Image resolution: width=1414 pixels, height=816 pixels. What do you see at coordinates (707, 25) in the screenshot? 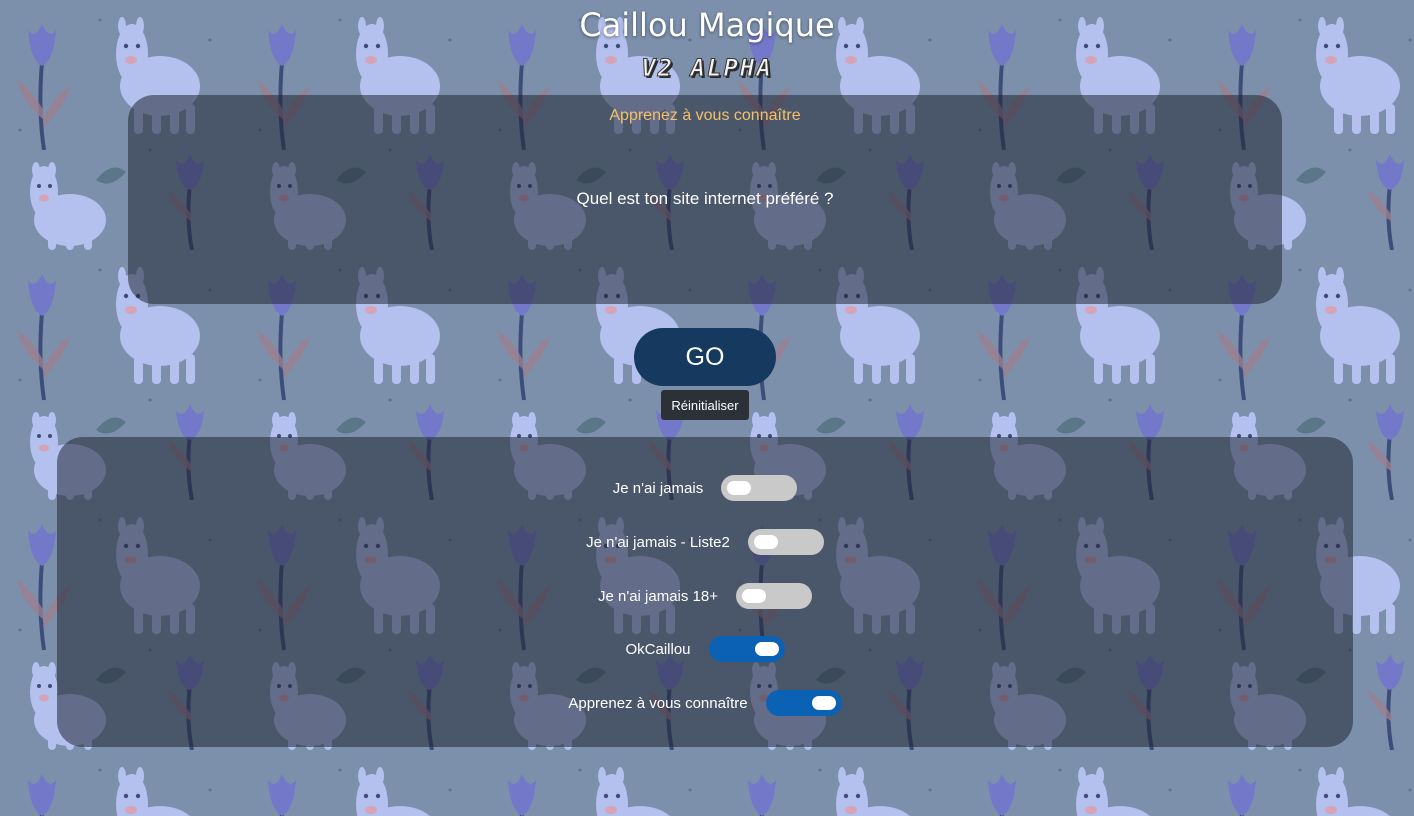
I see `app-title: Caillou Magique` at bounding box center [707, 25].